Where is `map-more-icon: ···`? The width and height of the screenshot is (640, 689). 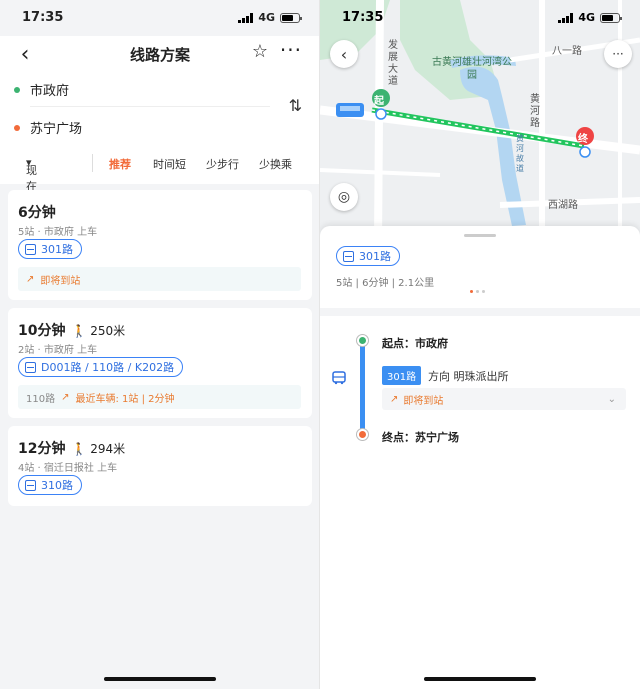 map-more-icon: ··· is located at coordinates (618, 54).